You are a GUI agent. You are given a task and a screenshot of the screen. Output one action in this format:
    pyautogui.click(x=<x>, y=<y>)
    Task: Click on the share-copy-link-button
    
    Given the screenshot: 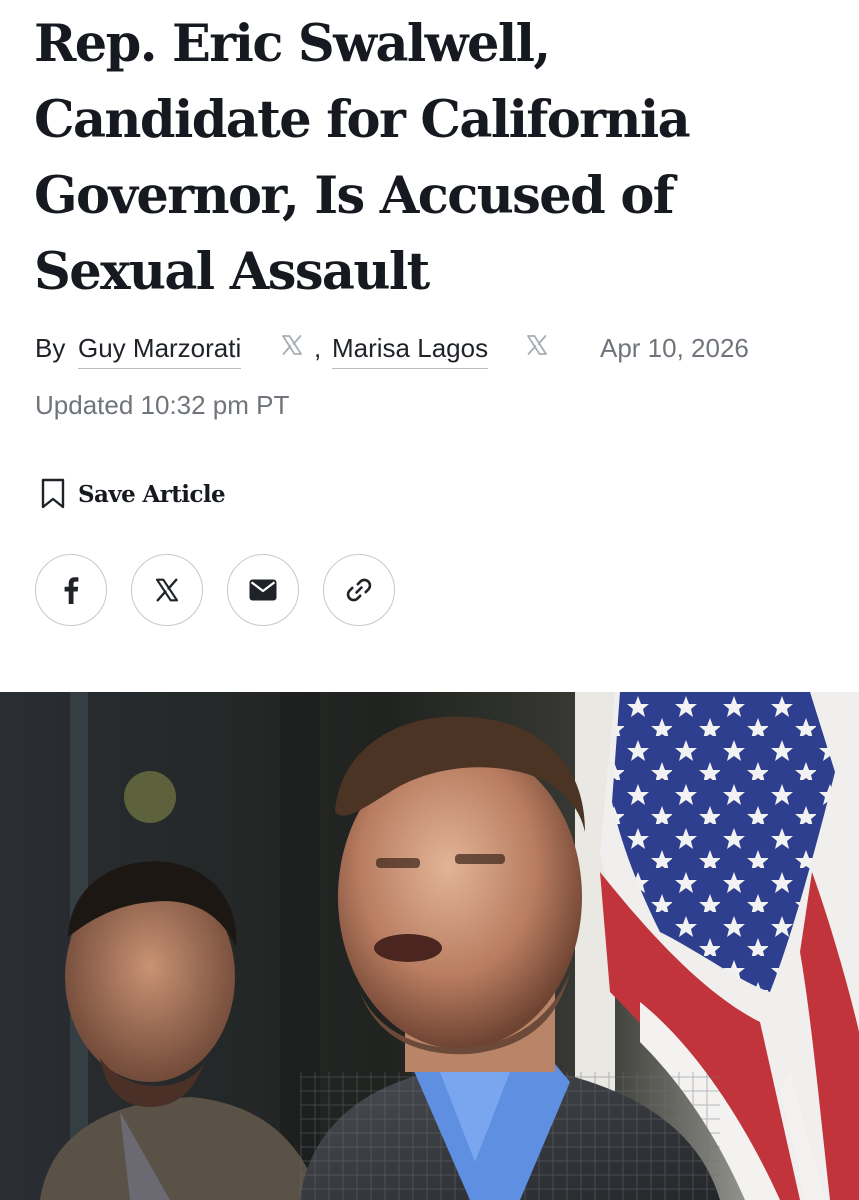 What is the action you would take?
    pyautogui.click(x=359, y=590)
    